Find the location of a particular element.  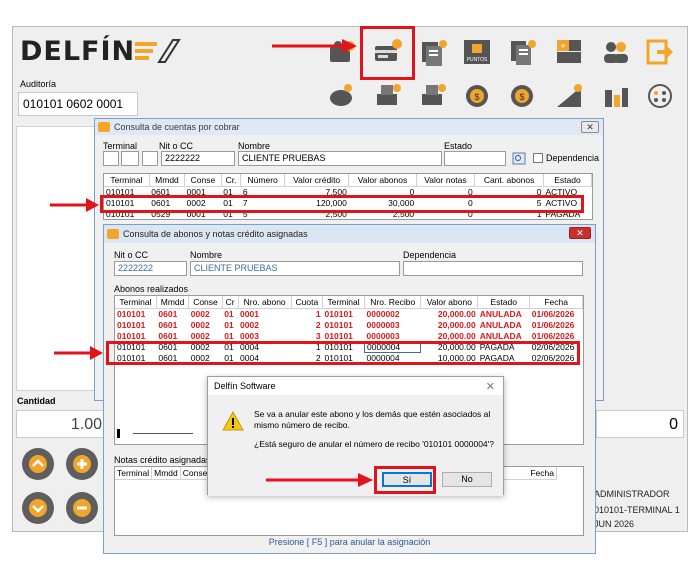

products-icon is located at coordinates (616, 96).